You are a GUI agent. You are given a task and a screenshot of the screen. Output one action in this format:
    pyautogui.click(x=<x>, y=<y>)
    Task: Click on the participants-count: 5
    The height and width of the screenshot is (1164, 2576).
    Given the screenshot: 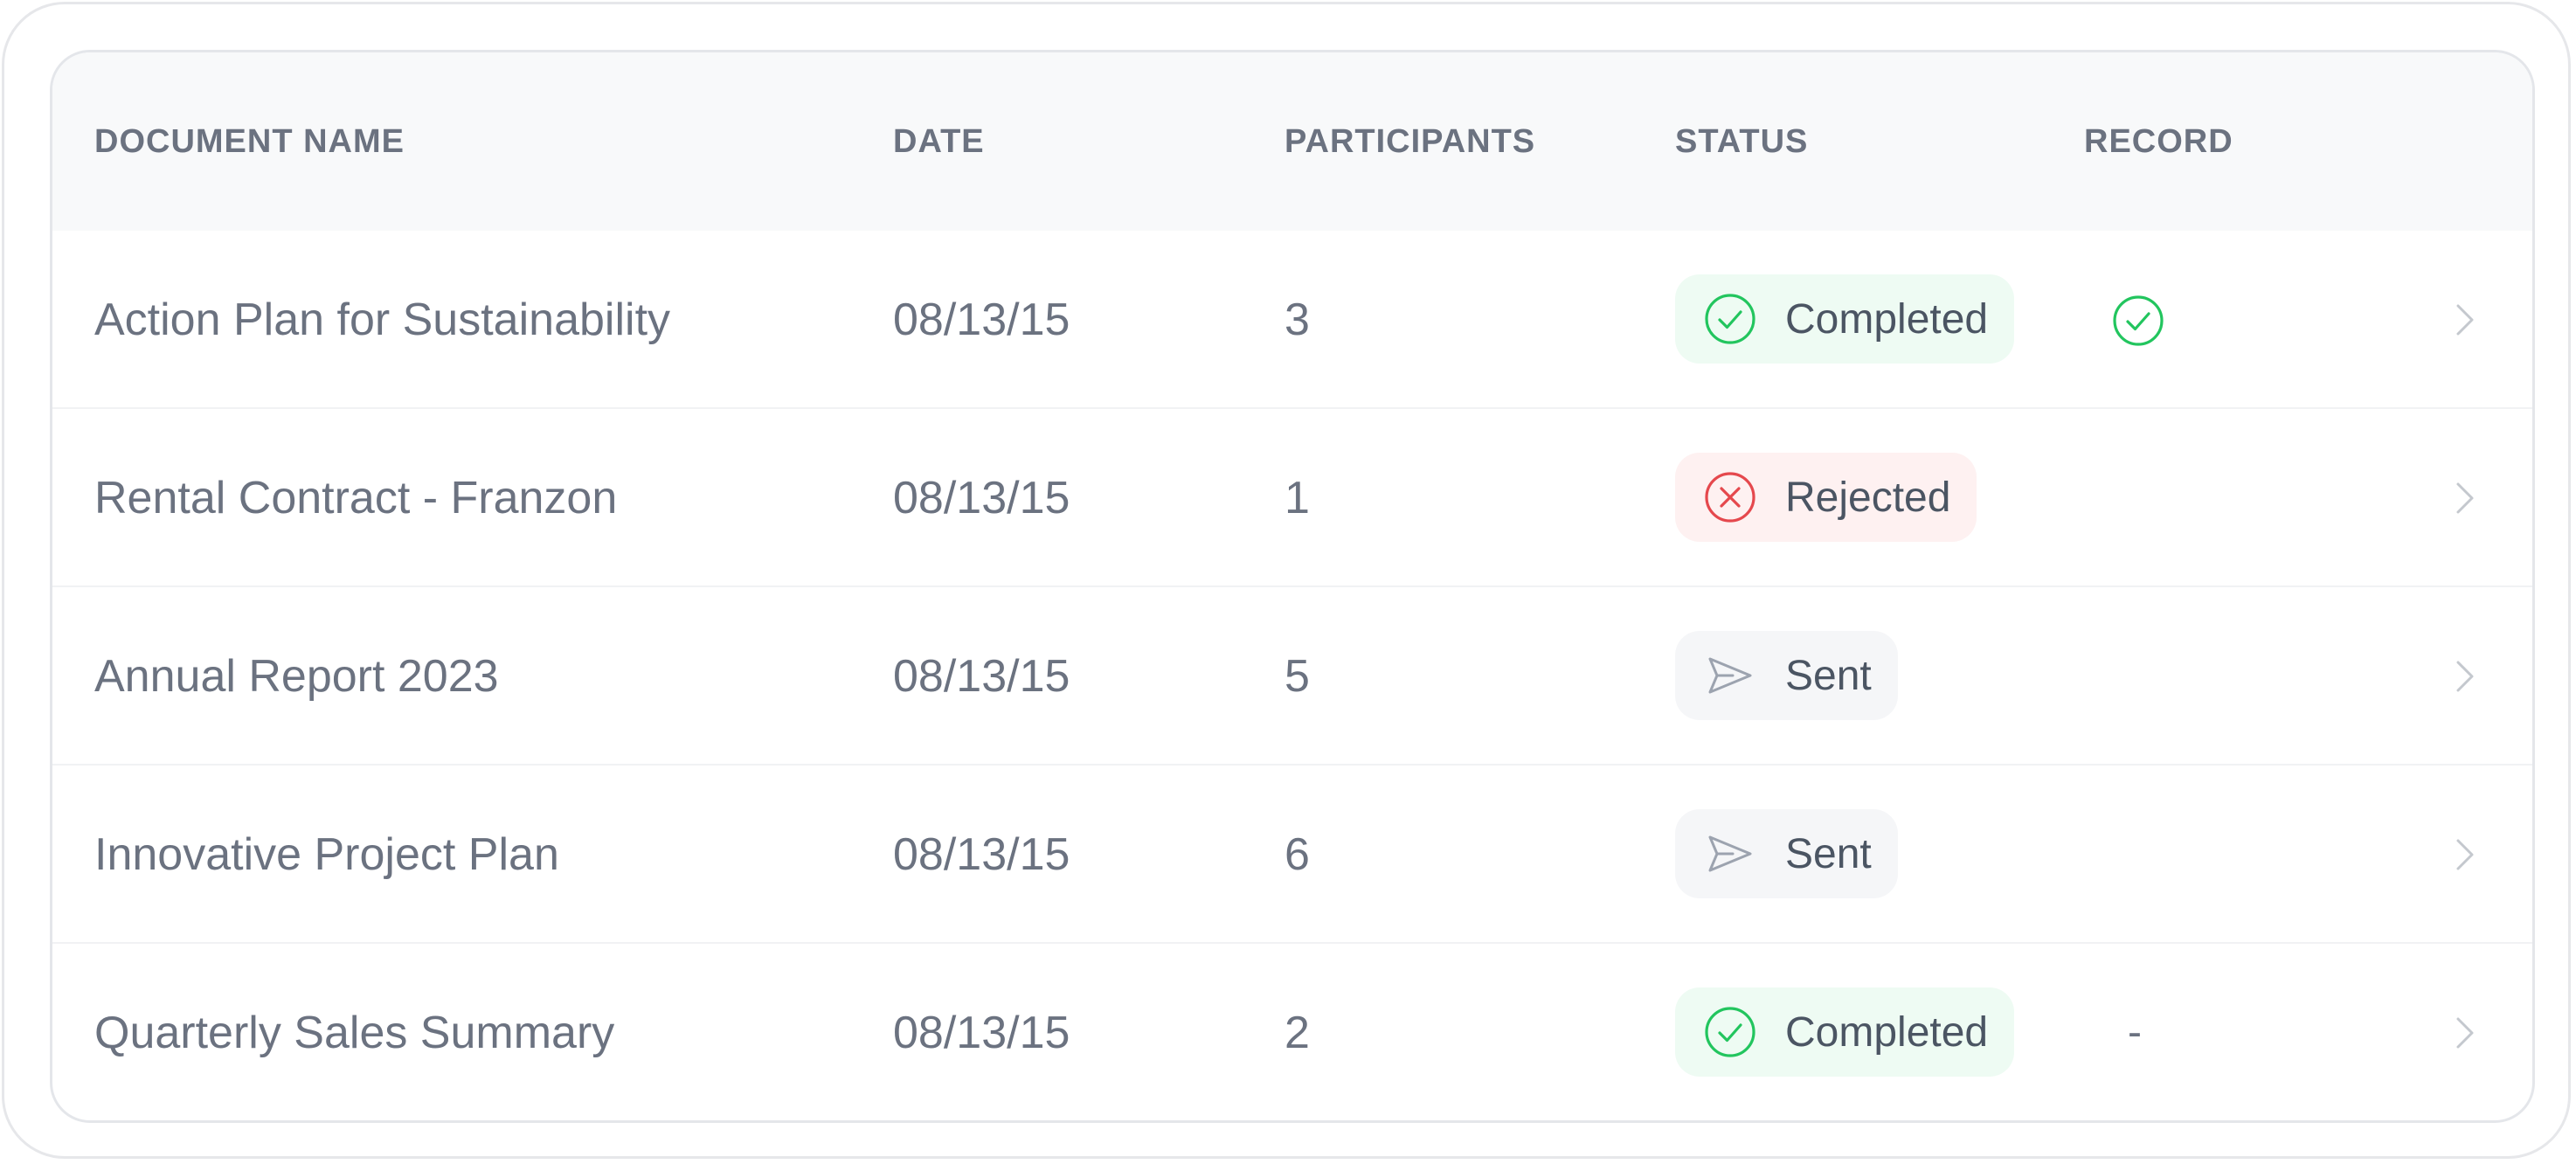 What is the action you would take?
    pyautogui.click(x=1297, y=676)
    